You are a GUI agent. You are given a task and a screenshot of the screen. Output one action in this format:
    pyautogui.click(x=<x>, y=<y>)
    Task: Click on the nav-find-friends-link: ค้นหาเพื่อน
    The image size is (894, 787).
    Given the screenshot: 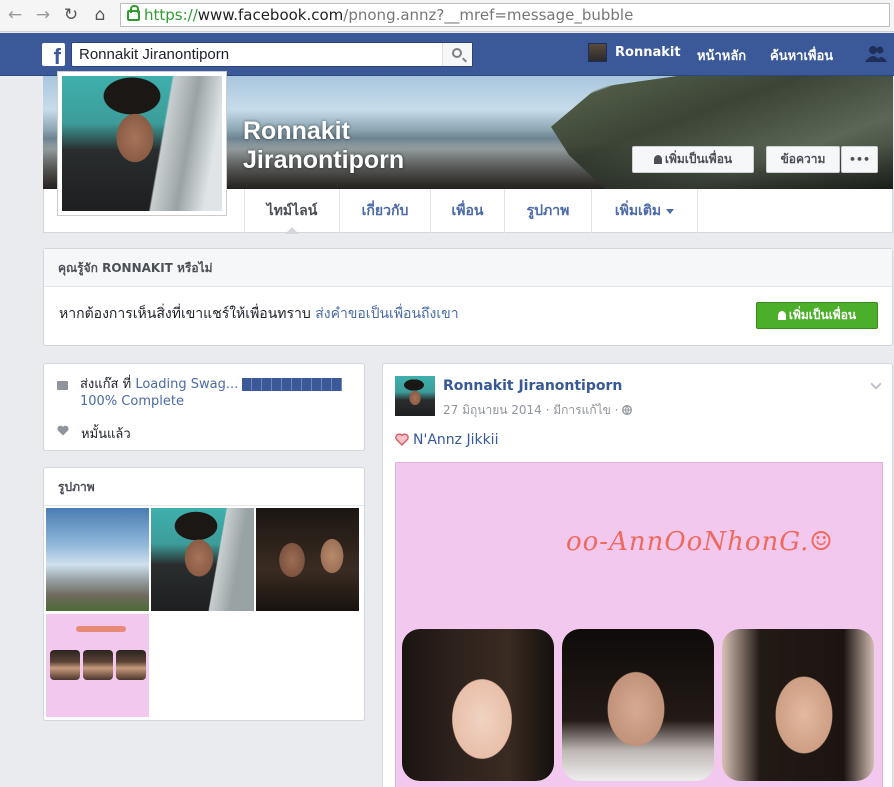 What is the action you would take?
    pyautogui.click(x=801, y=55)
    